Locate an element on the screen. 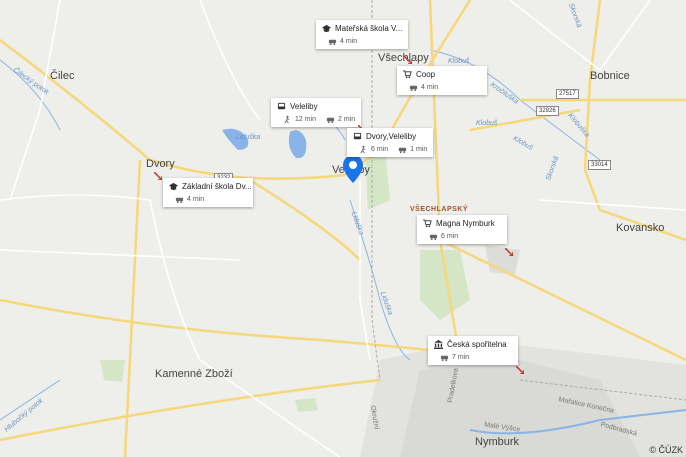  poi-title: Česká spořitelna is located at coordinates (477, 344).